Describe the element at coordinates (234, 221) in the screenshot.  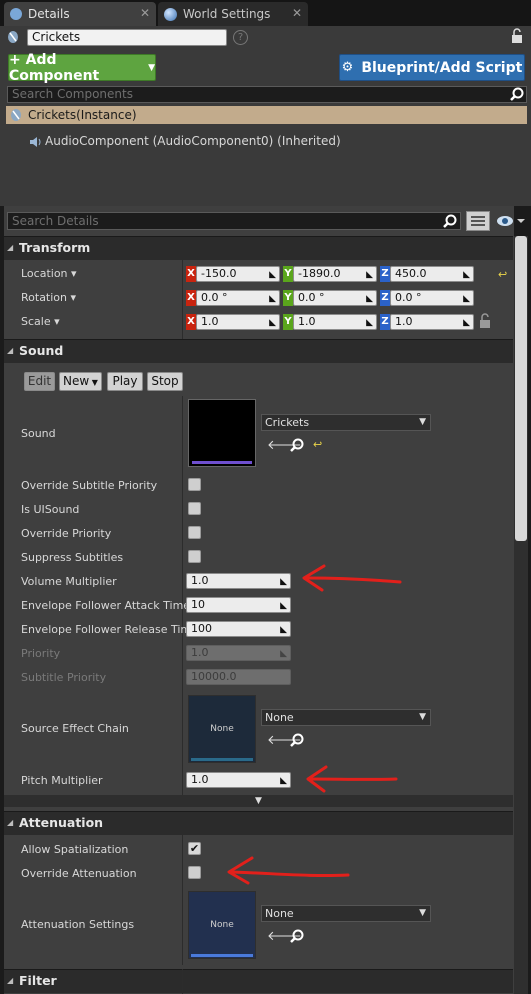
I see `details-search-input: Search Details` at that location.